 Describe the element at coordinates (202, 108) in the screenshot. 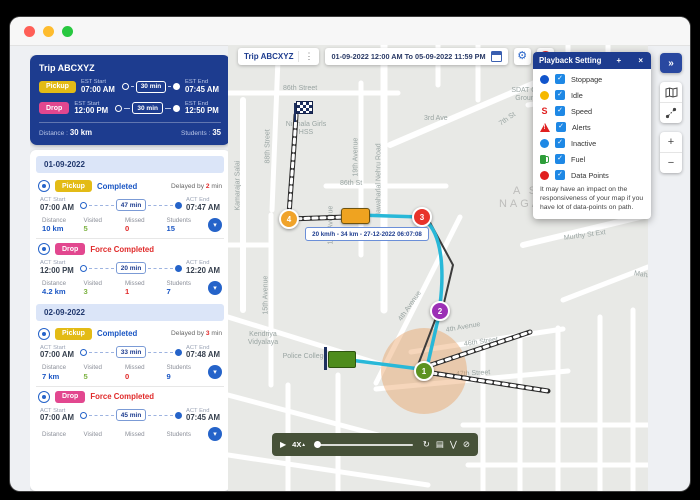

I see `est-end: EST End 12:50 PM` at that location.